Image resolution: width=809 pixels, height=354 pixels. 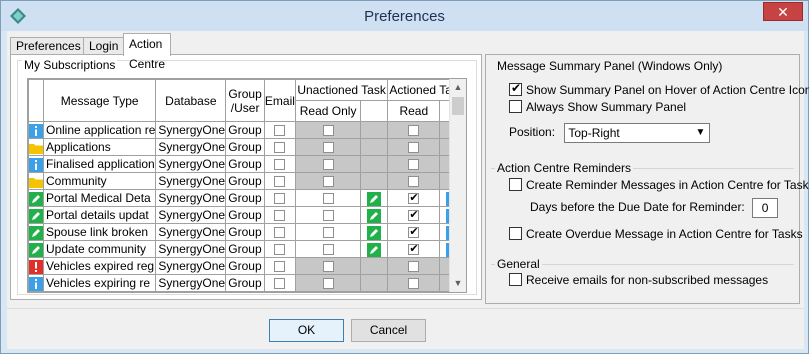 I want to click on vertical-scrollbar: ▲ ▼, so click(x=457, y=185).